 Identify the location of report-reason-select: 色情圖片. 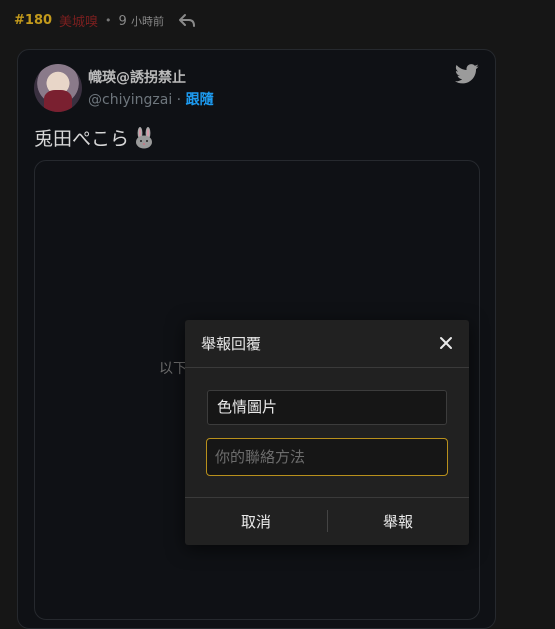
(327, 407).